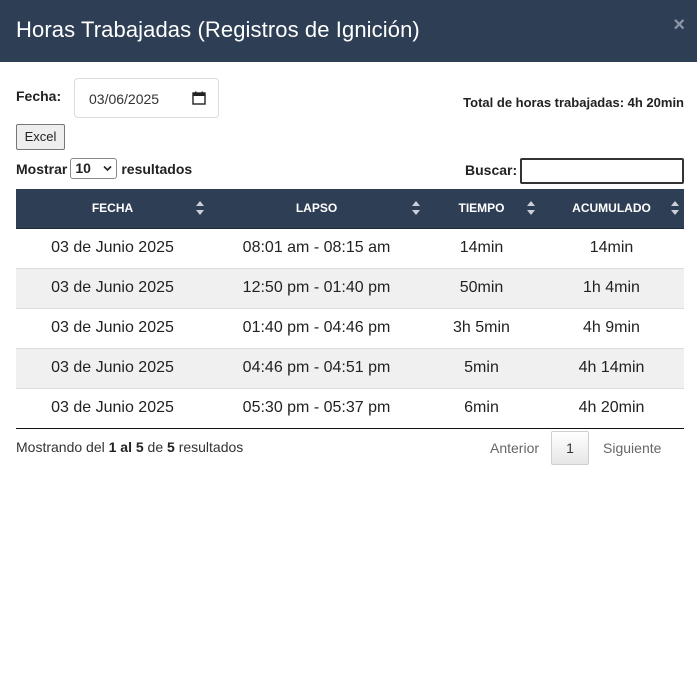 Image resolution: width=697 pixels, height=699 pixels. Describe the element at coordinates (514, 448) in the screenshot. I see `previous-page-button: Anterior` at that location.